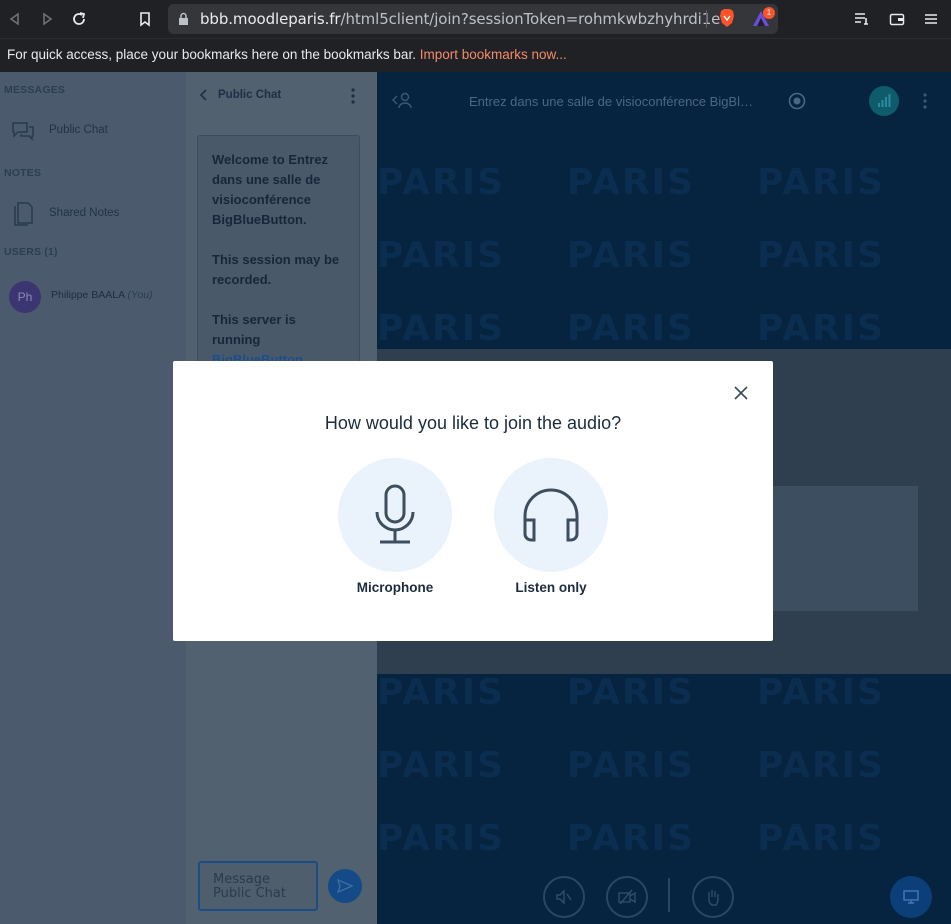 The image size is (951, 924). What do you see at coordinates (353, 96) in the screenshot?
I see `more-options-icon` at bounding box center [353, 96].